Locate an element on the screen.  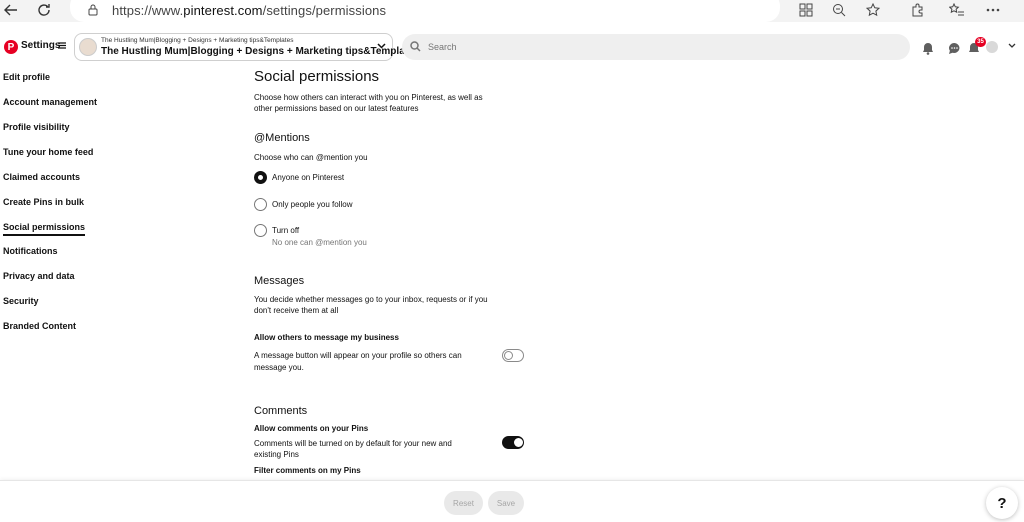
sidebar-item-branded-content: Branded Content is located at coordinates (39, 326).